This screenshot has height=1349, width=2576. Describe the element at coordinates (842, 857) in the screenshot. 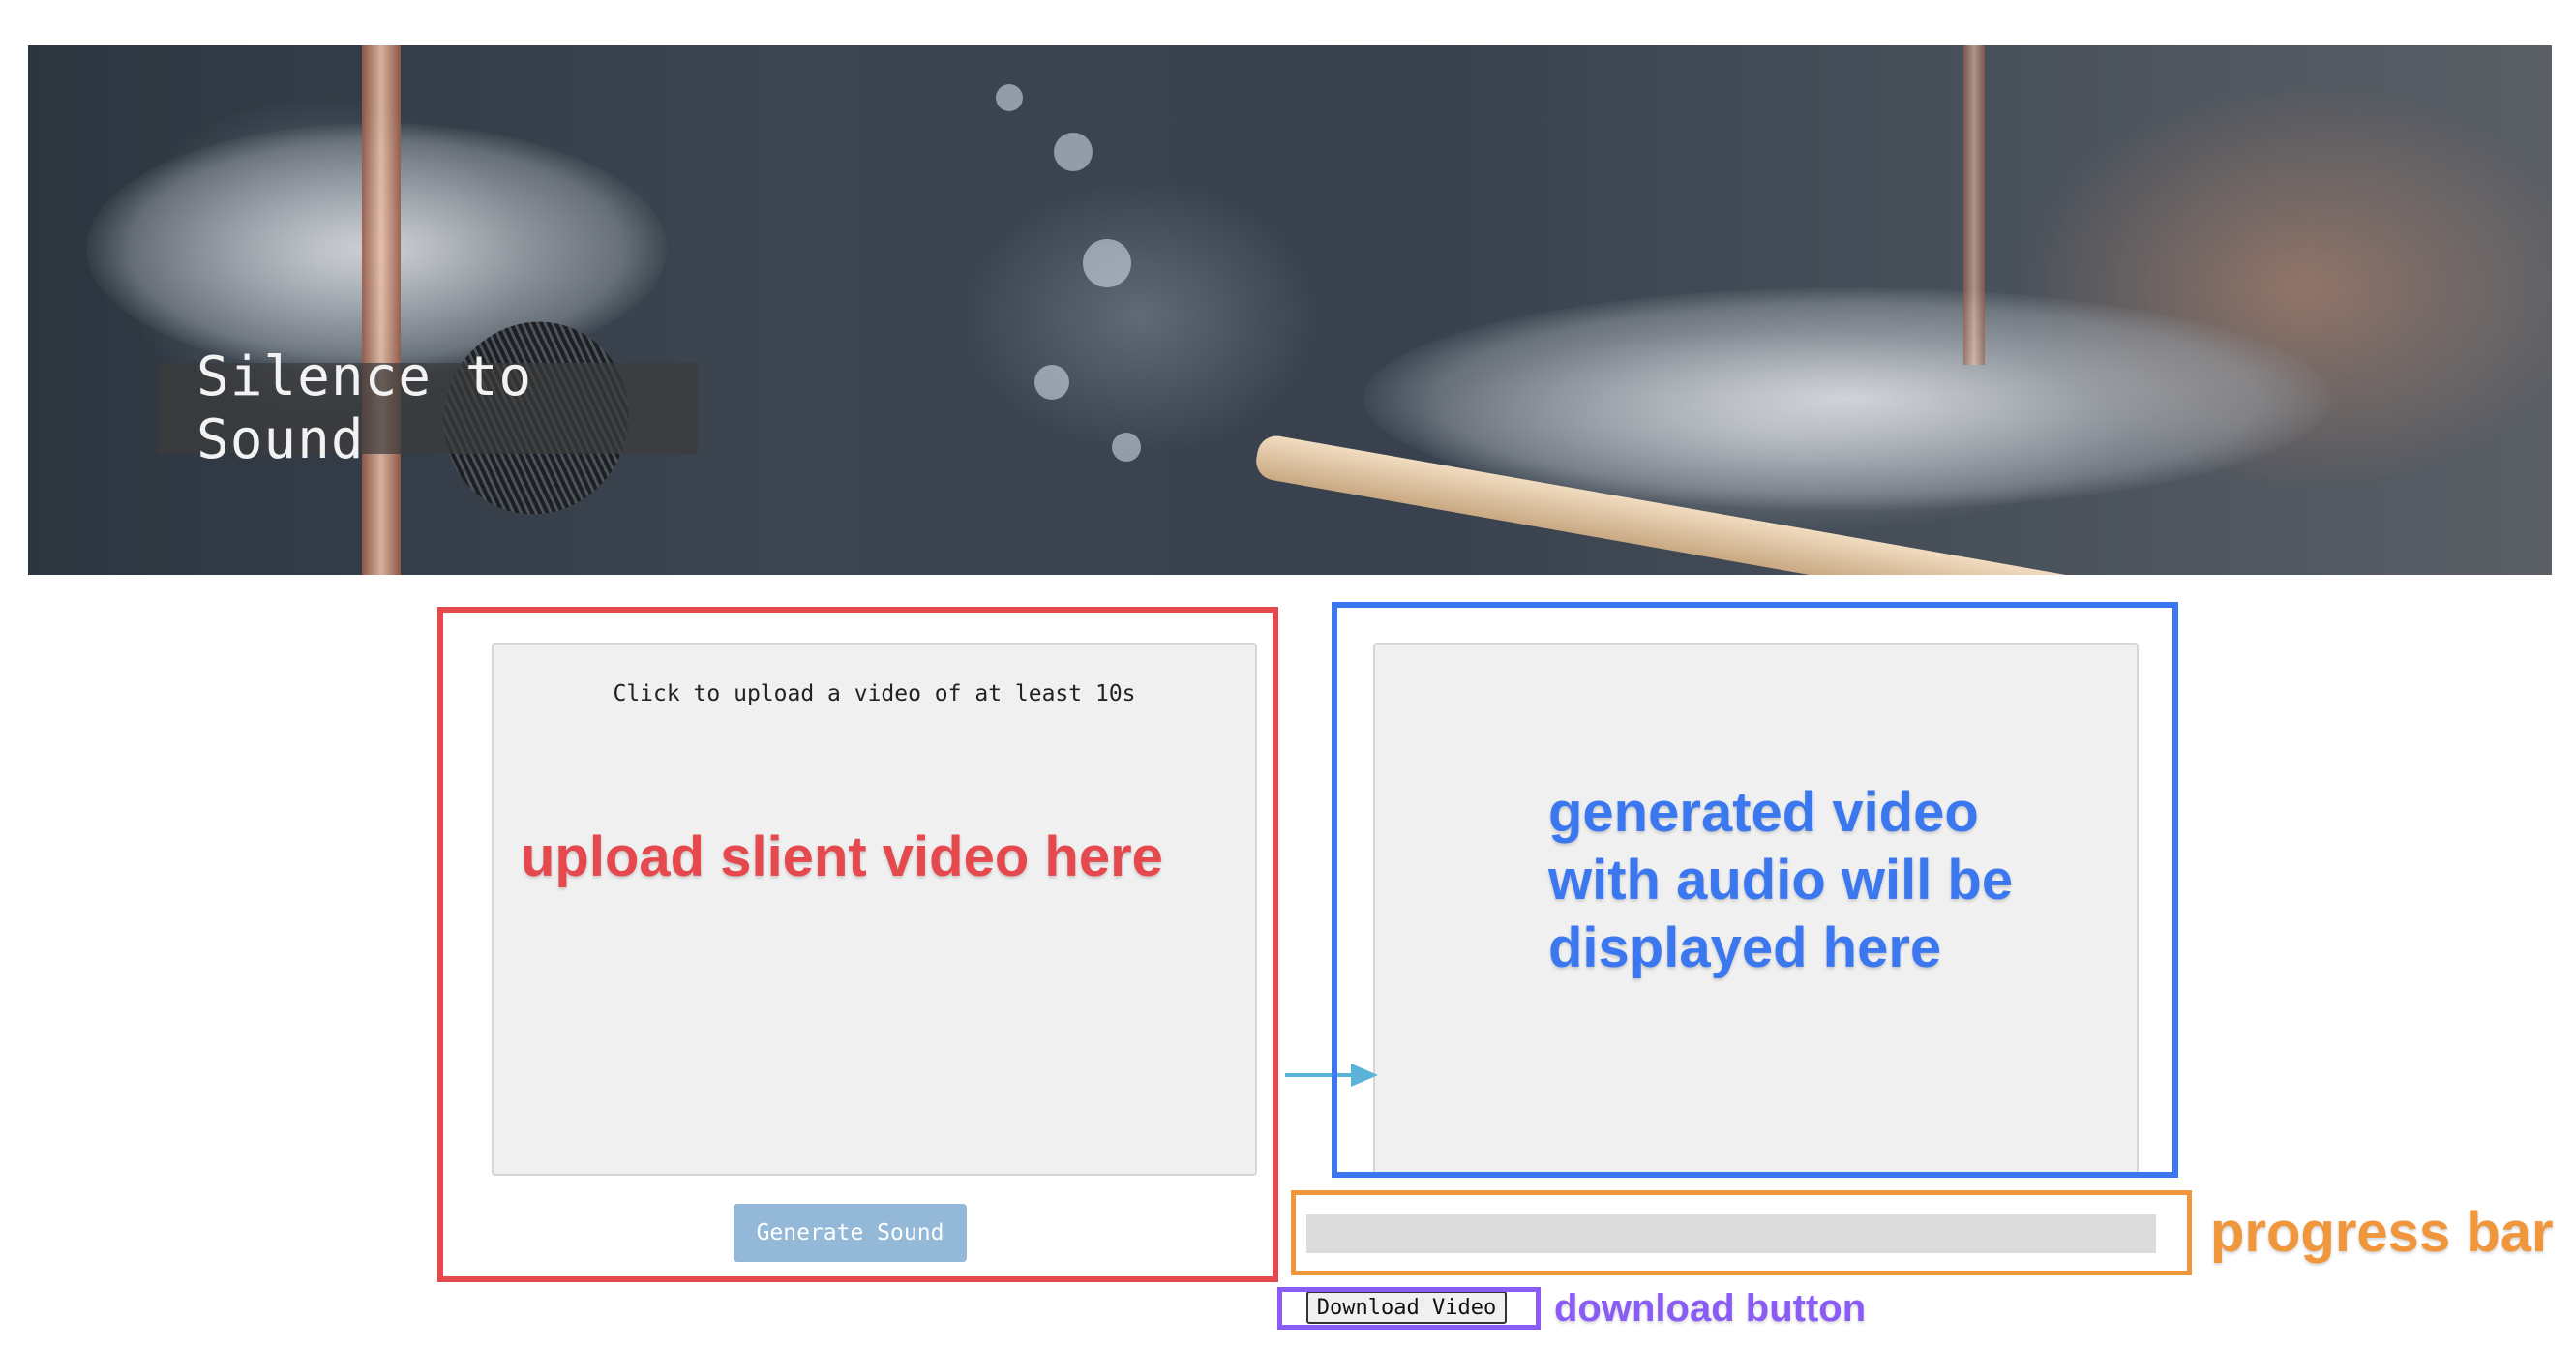

I see `upload-annotation-label: upload slient video here` at that location.